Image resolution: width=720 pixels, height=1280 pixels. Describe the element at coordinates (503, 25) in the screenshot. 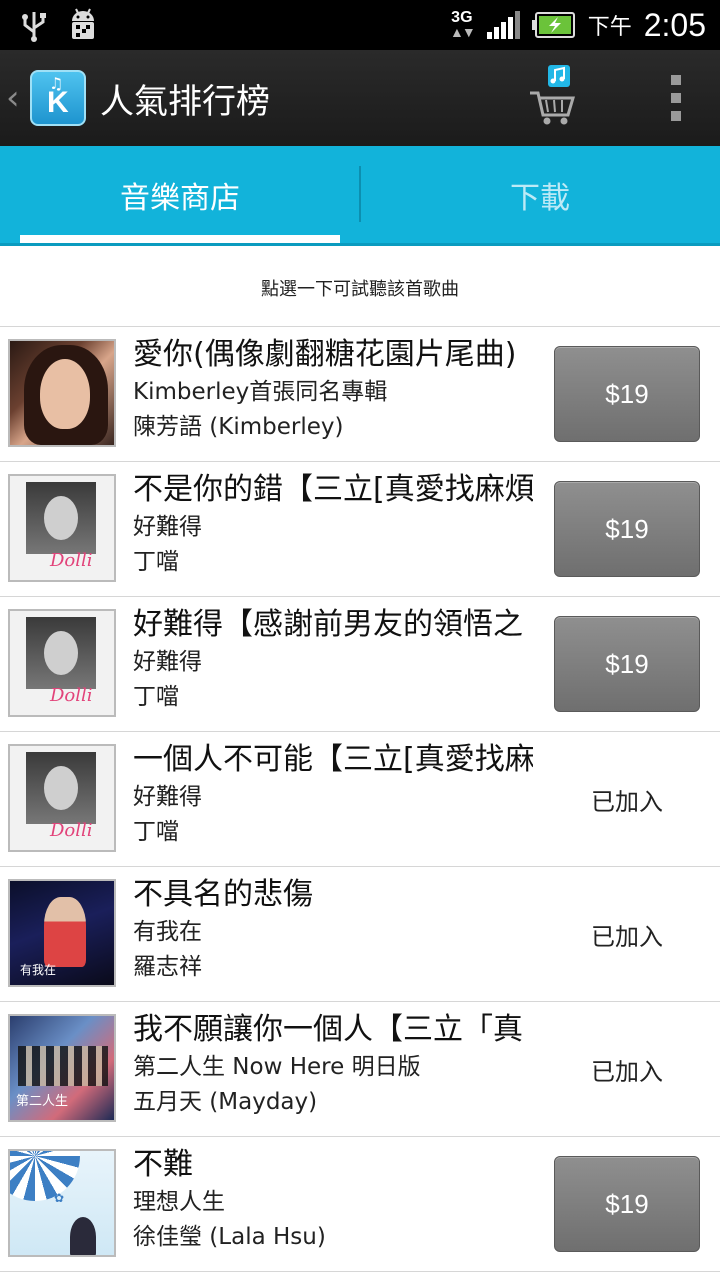

I see `signal-icon` at that location.